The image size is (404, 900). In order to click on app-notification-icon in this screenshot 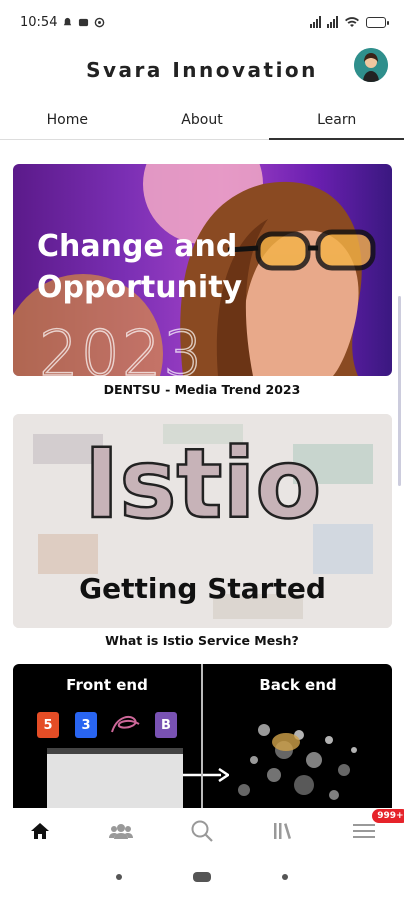, I will do `click(84, 22)`.